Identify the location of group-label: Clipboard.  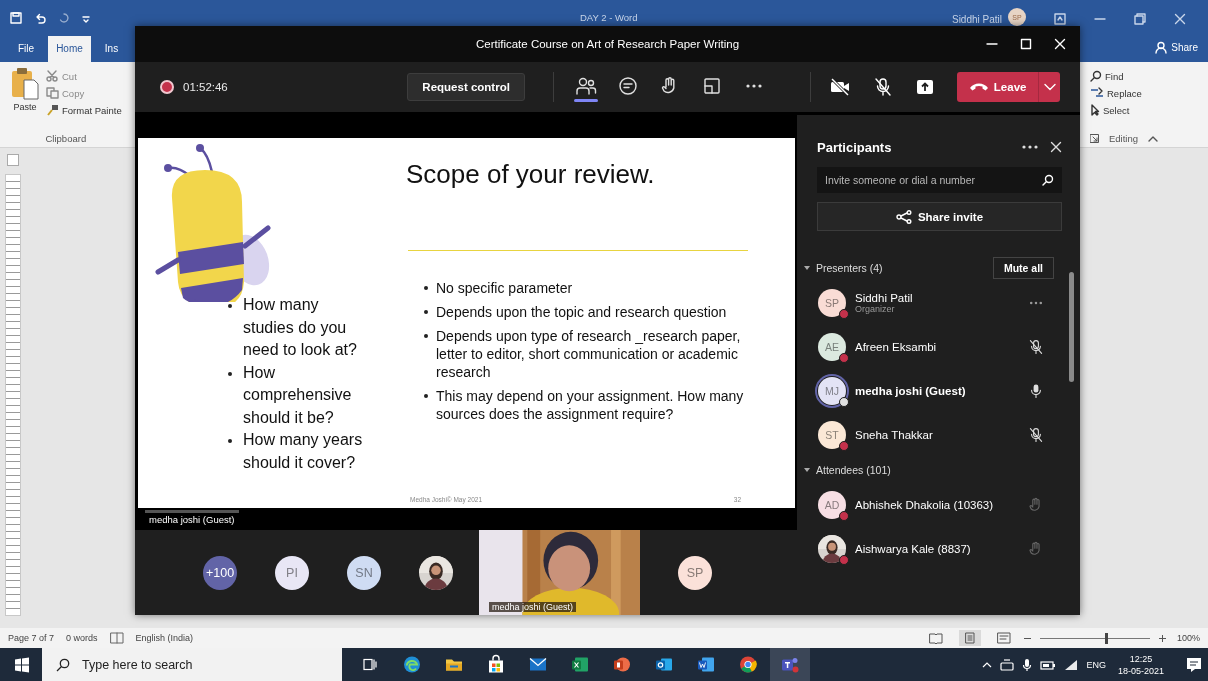
(66, 138).